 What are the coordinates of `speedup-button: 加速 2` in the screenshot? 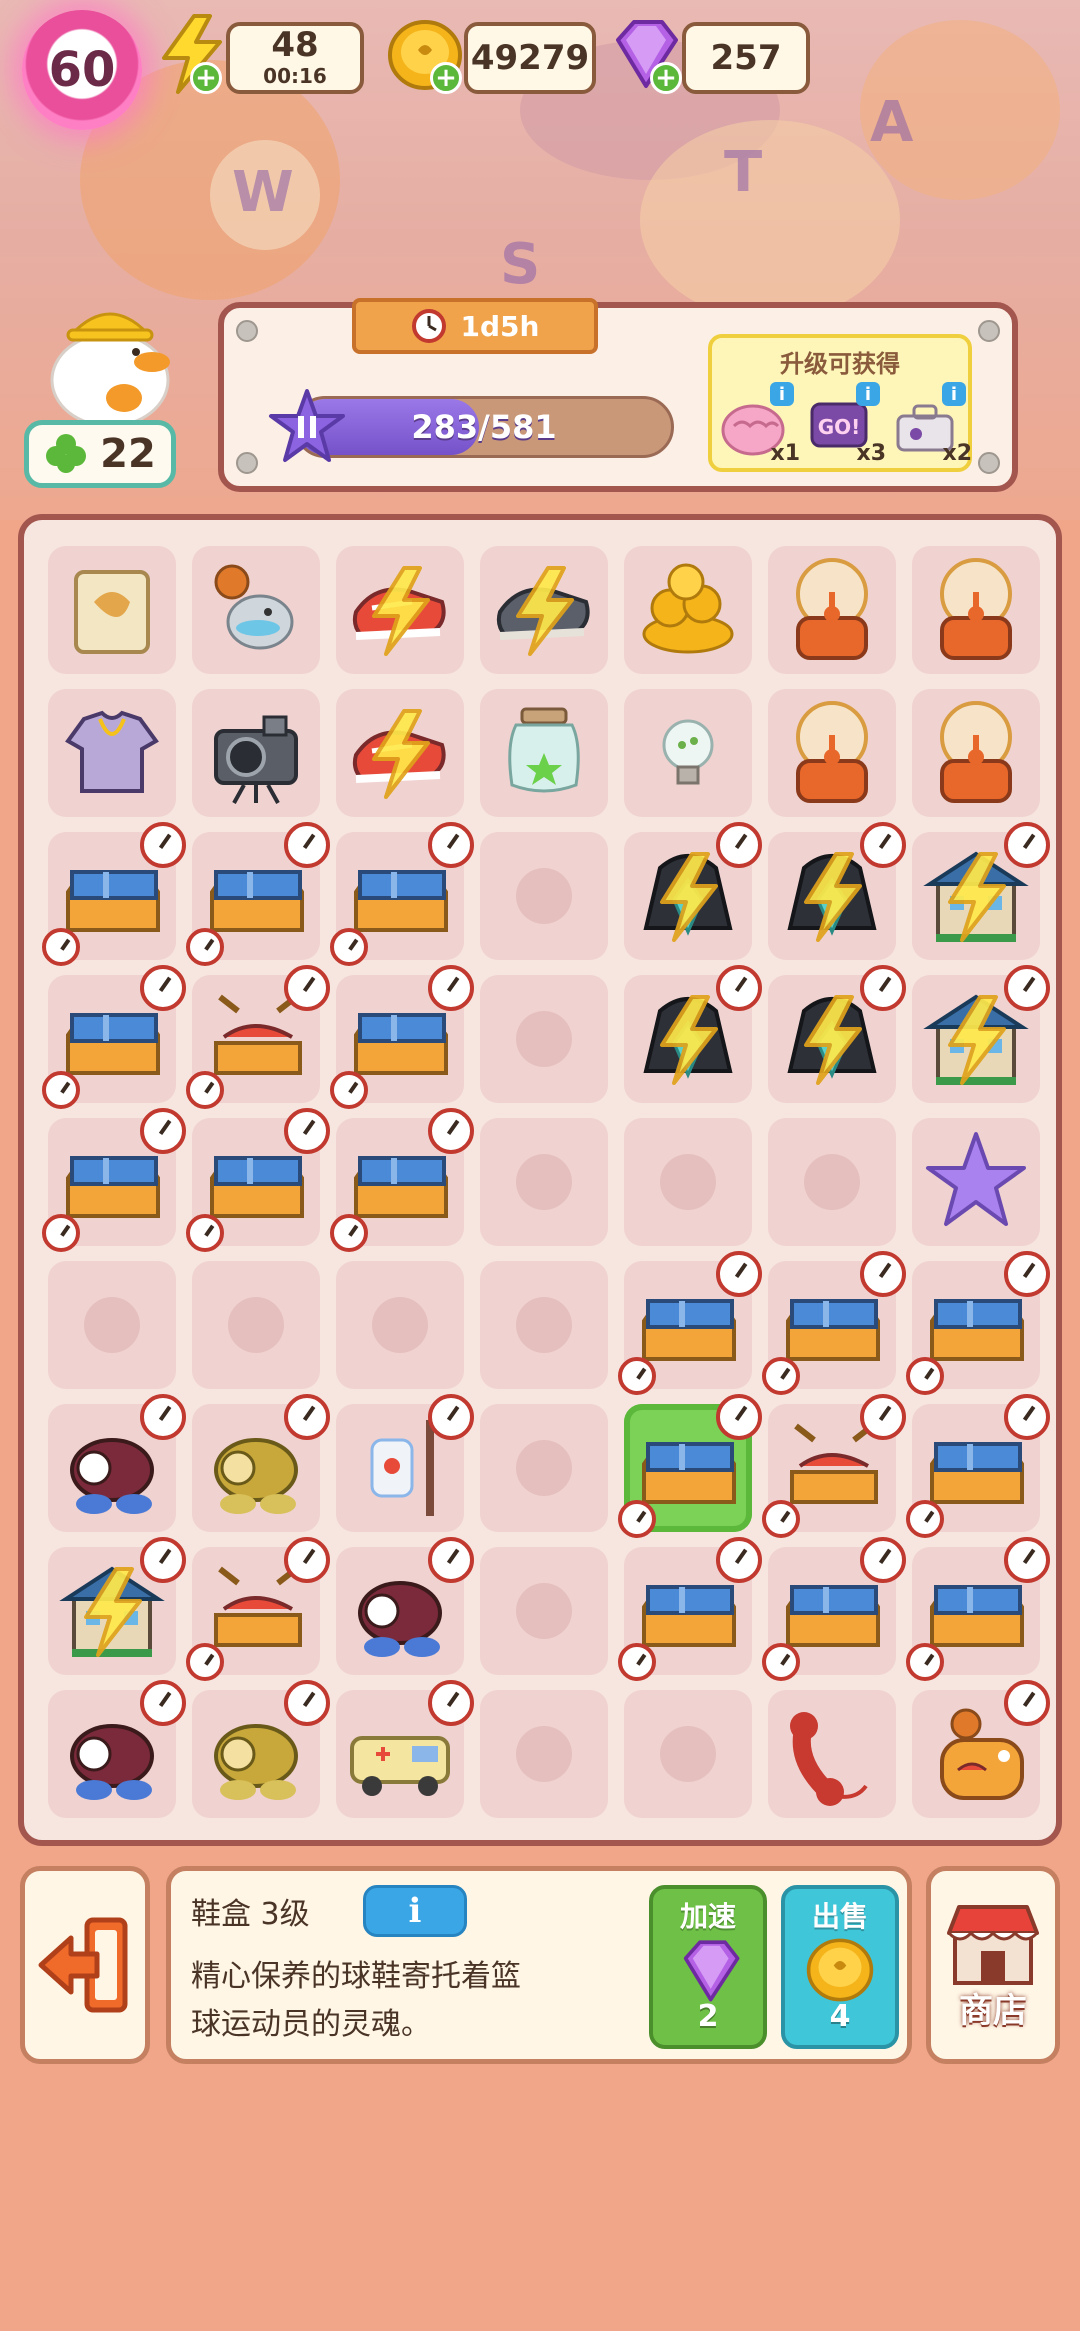 It's located at (708, 1967).